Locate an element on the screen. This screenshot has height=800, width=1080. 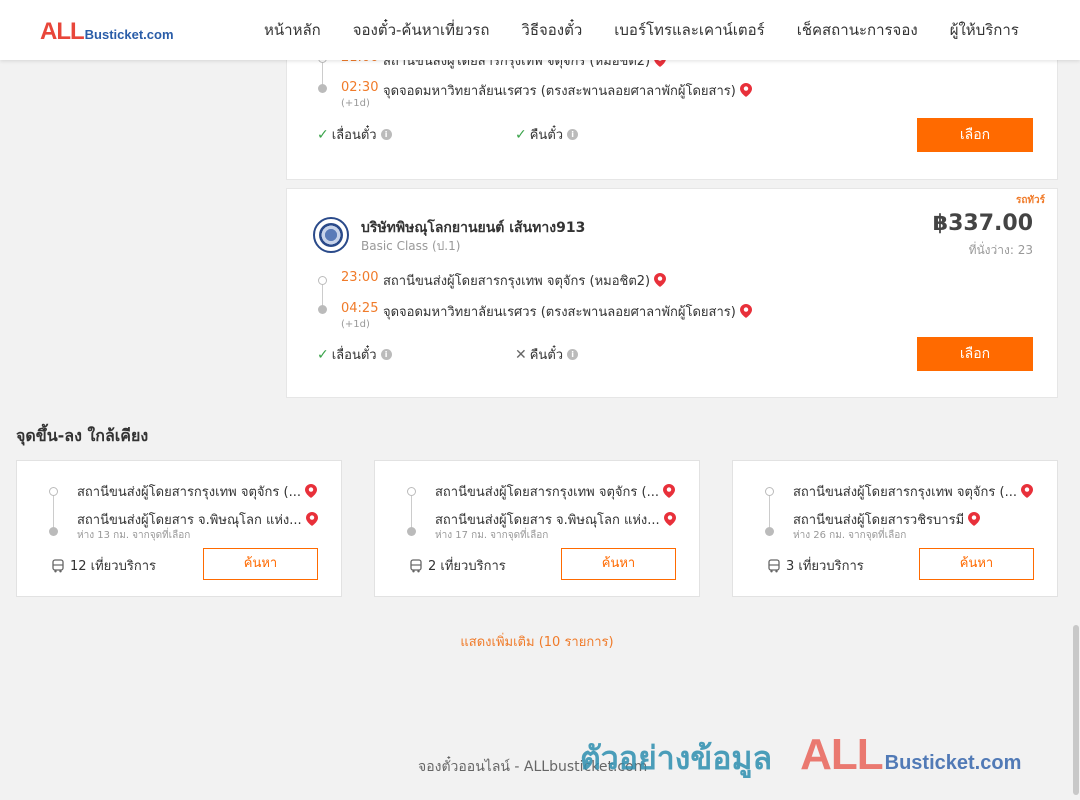
nearby-distance: ห่าง 26 กม. จากจุดที่เลือก is located at coordinates (850, 535).